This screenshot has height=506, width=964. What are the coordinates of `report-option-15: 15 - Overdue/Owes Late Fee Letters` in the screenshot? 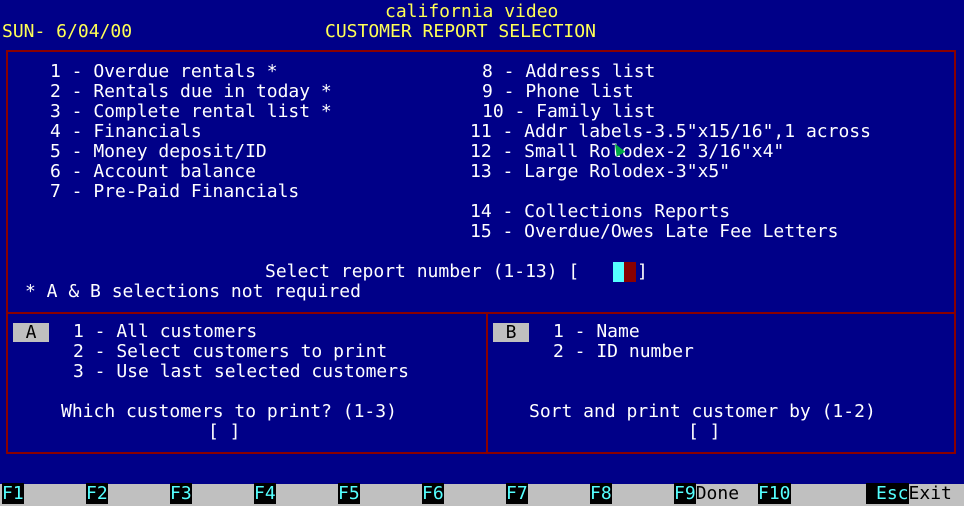 It's located at (654, 232).